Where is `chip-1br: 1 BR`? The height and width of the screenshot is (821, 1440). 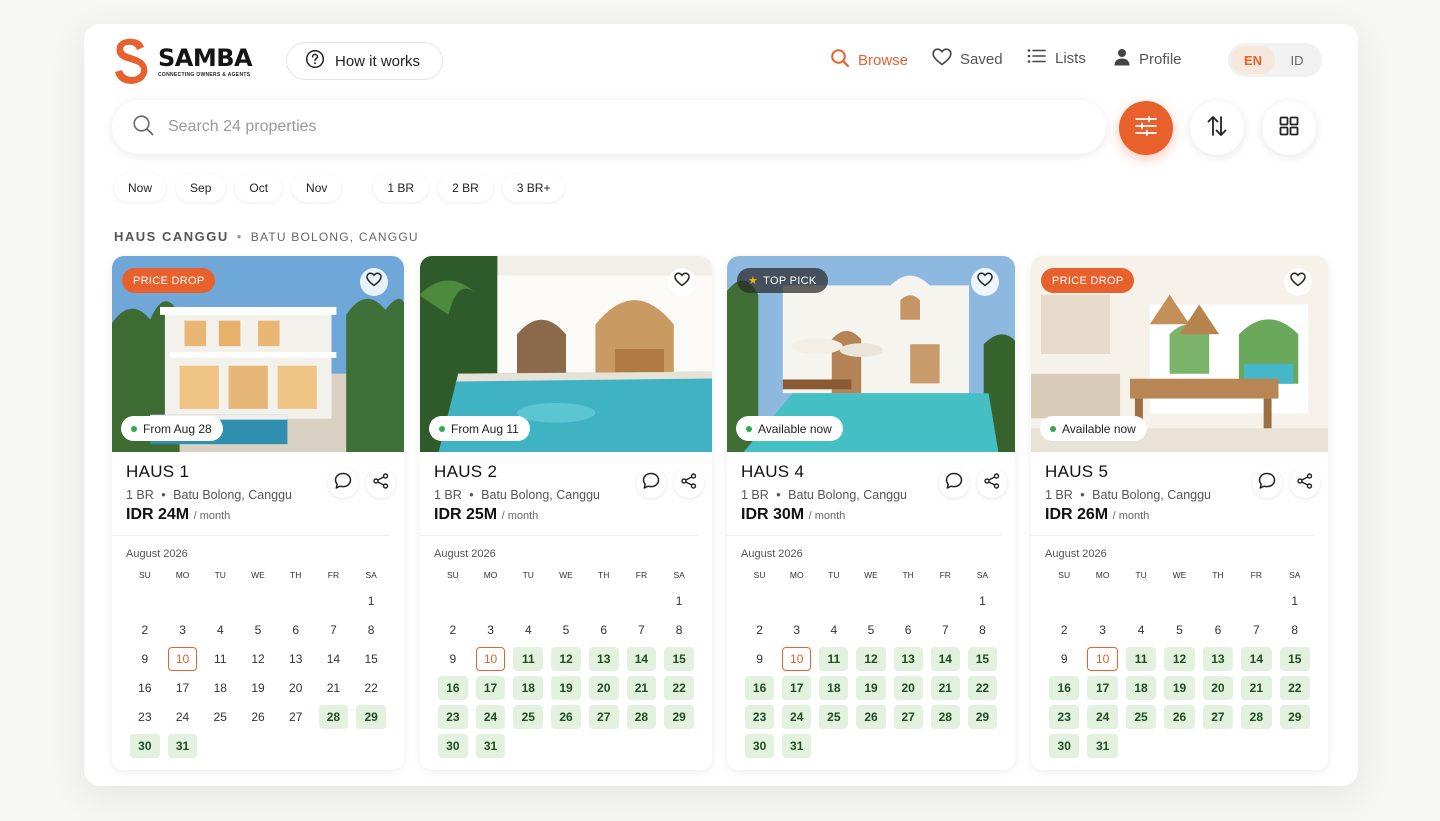 chip-1br: 1 BR is located at coordinates (401, 188).